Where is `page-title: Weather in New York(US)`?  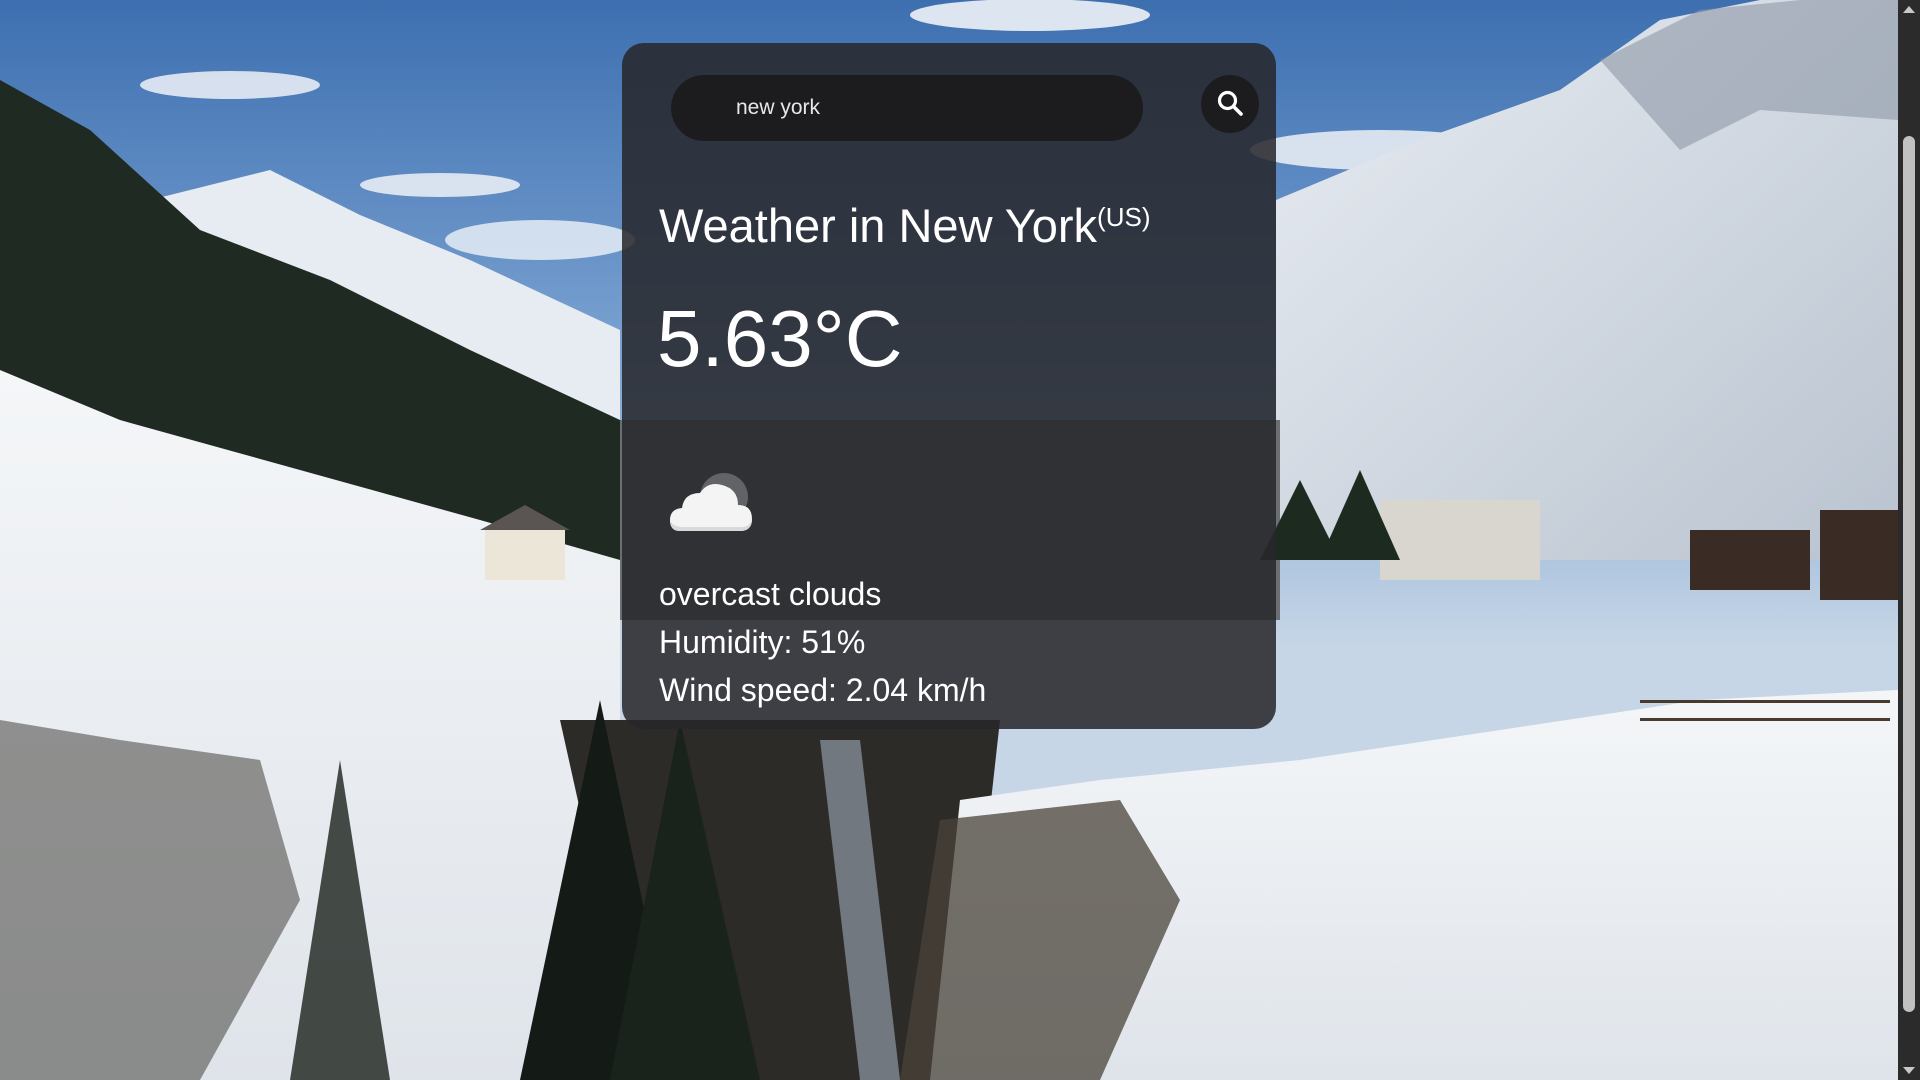 page-title: Weather in New York(US) is located at coordinates (904, 226).